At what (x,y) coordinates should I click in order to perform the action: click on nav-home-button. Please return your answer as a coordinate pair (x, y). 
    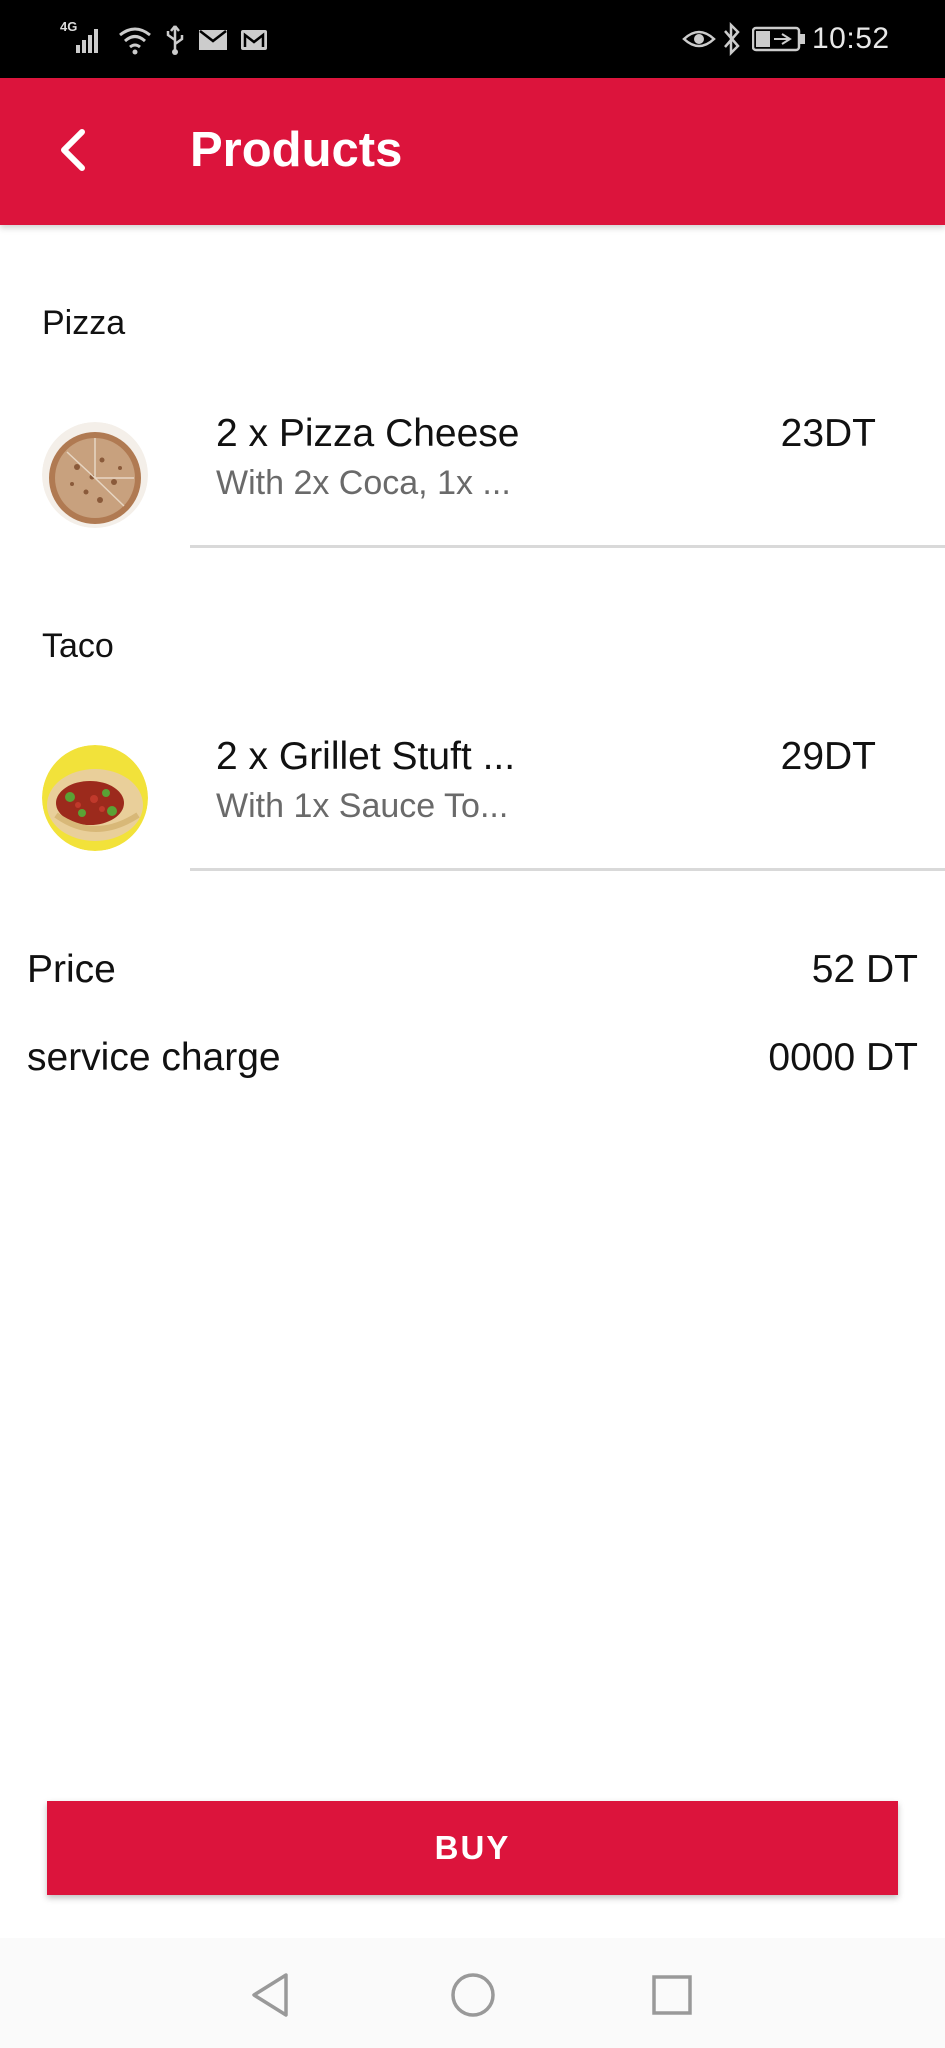
    Looking at the image, I should click on (473, 1995).